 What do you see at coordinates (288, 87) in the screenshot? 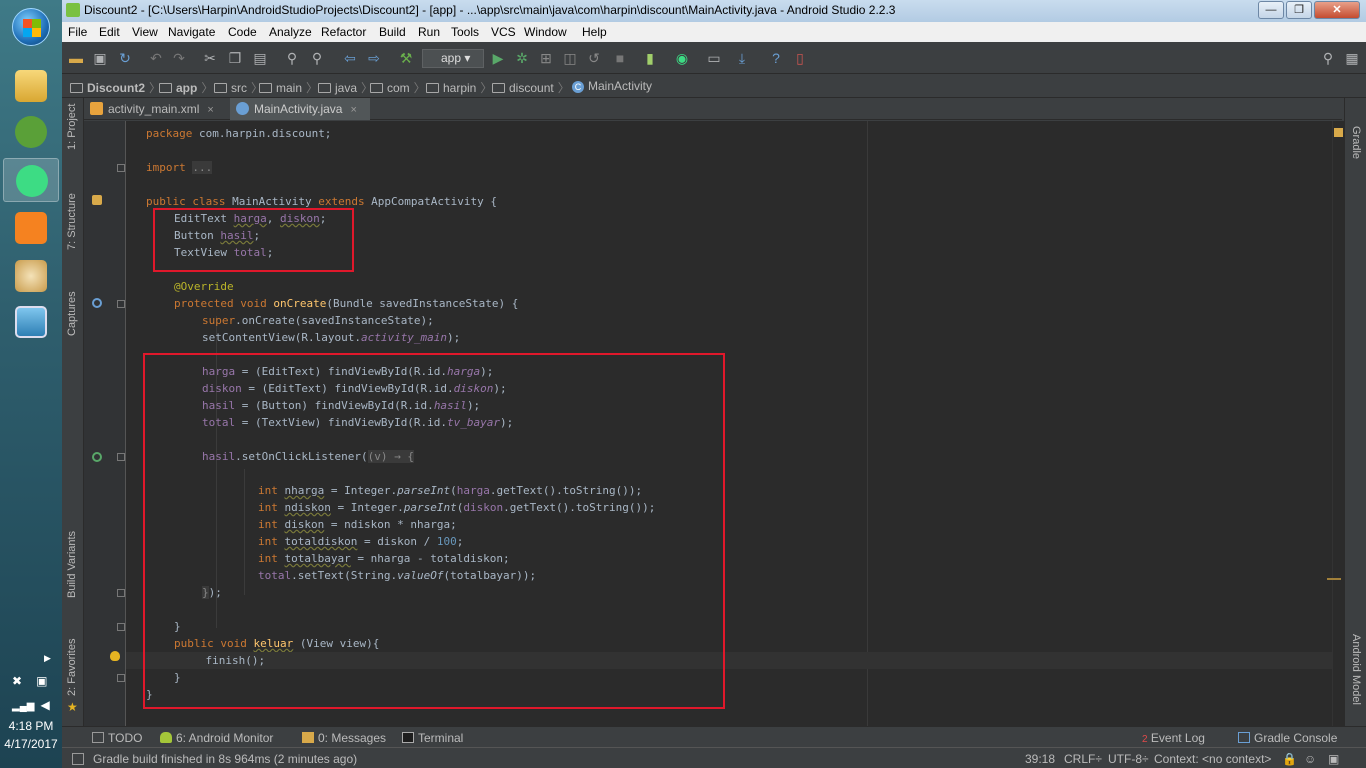
I see `crumb-main: main 〉` at bounding box center [288, 87].